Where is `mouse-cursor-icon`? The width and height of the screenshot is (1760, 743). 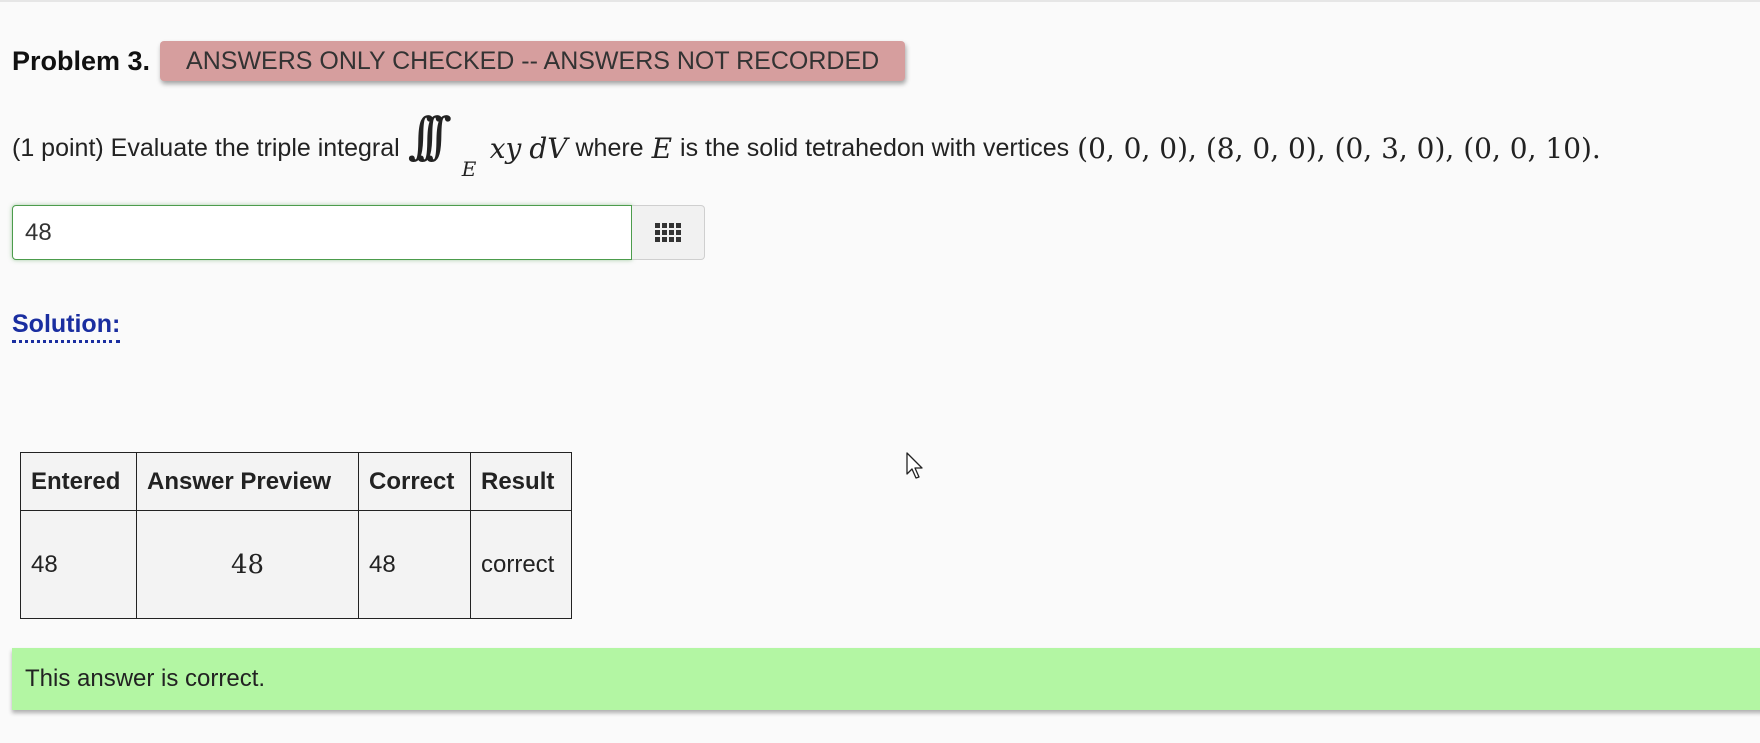 mouse-cursor-icon is located at coordinates (914, 465).